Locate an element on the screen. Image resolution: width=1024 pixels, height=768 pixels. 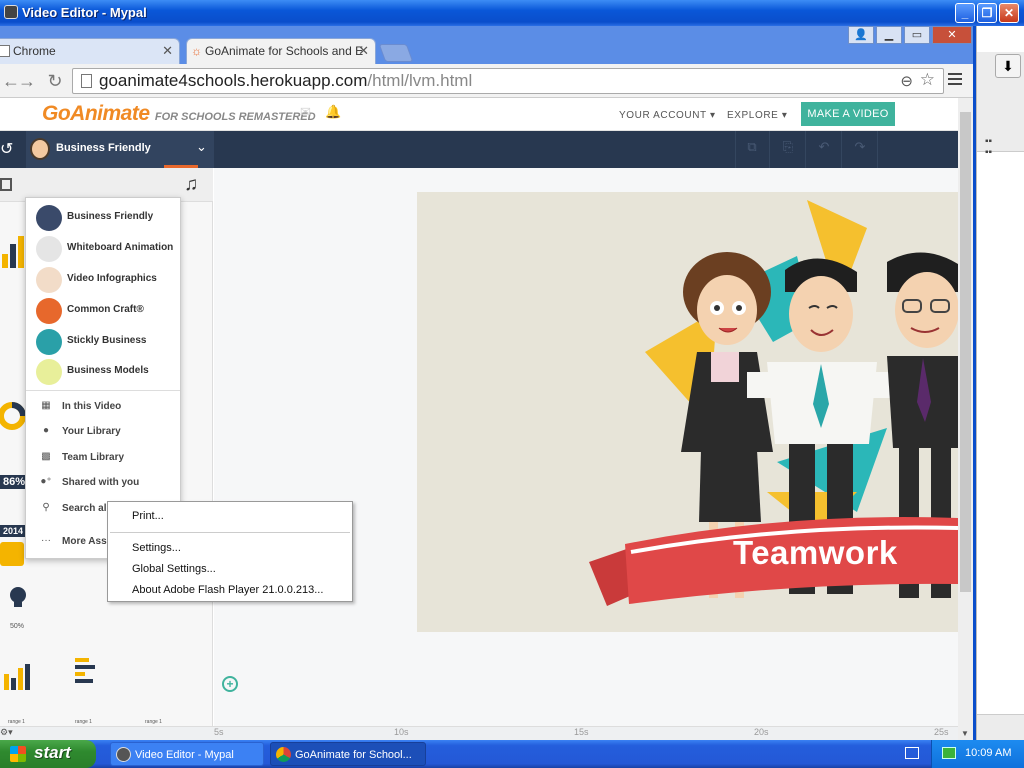
paste-icon: ⎘ is located at coordinates (788, 149).